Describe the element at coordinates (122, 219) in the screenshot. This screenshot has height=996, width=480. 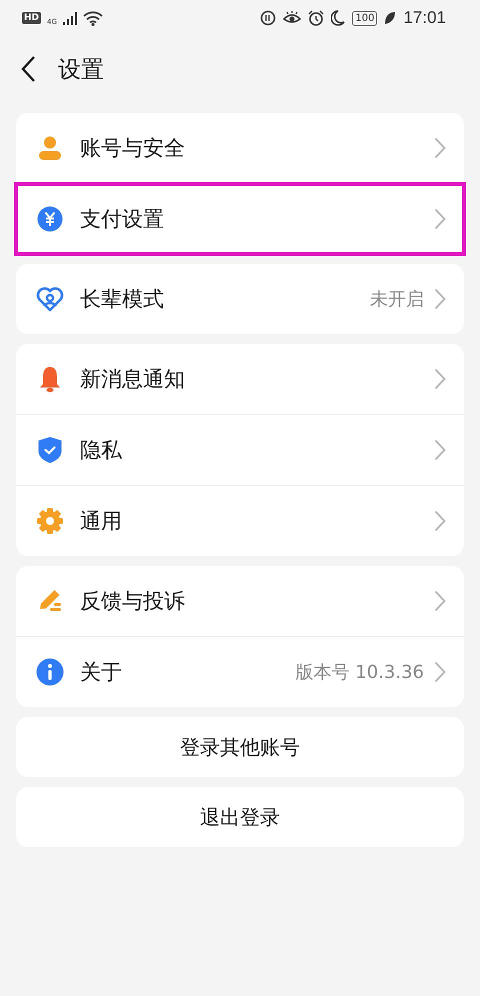
I see `item-label: 支付设置` at that location.